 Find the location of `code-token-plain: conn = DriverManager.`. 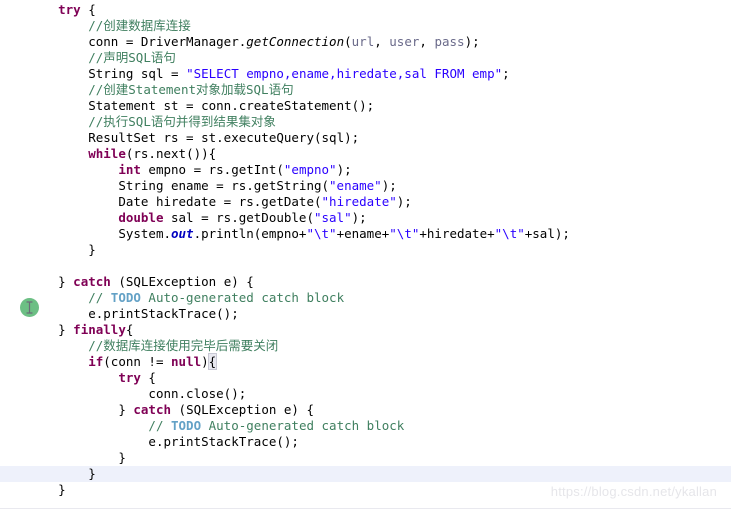

code-token-plain: conn = DriverManager. is located at coordinates (167, 41).